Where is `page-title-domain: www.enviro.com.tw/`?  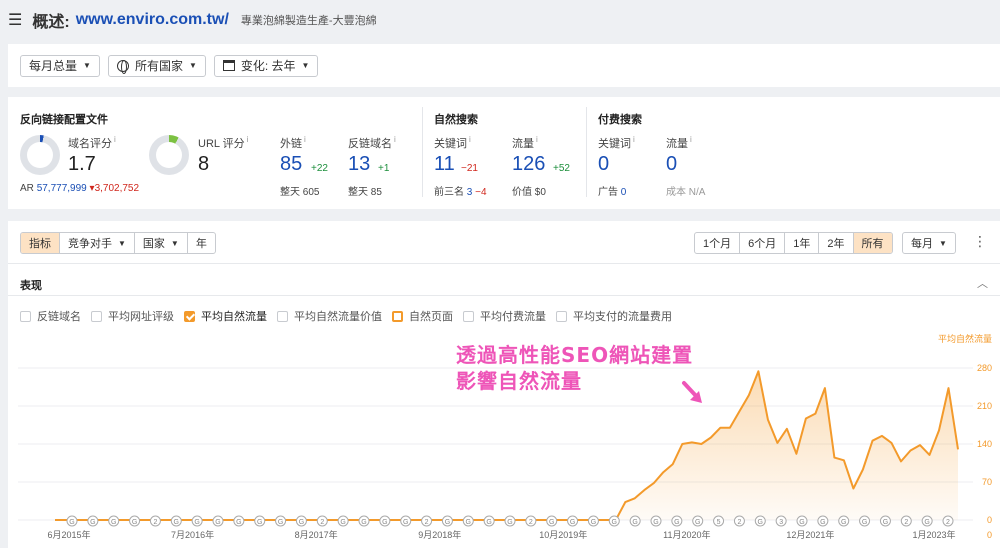
page-title-domain: www.enviro.com.tw/ is located at coordinates (152, 20).